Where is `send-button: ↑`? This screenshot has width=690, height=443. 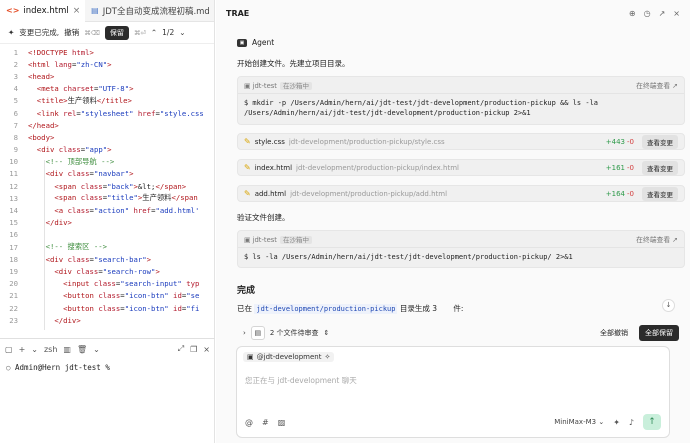
send-button: ↑ is located at coordinates (652, 422).